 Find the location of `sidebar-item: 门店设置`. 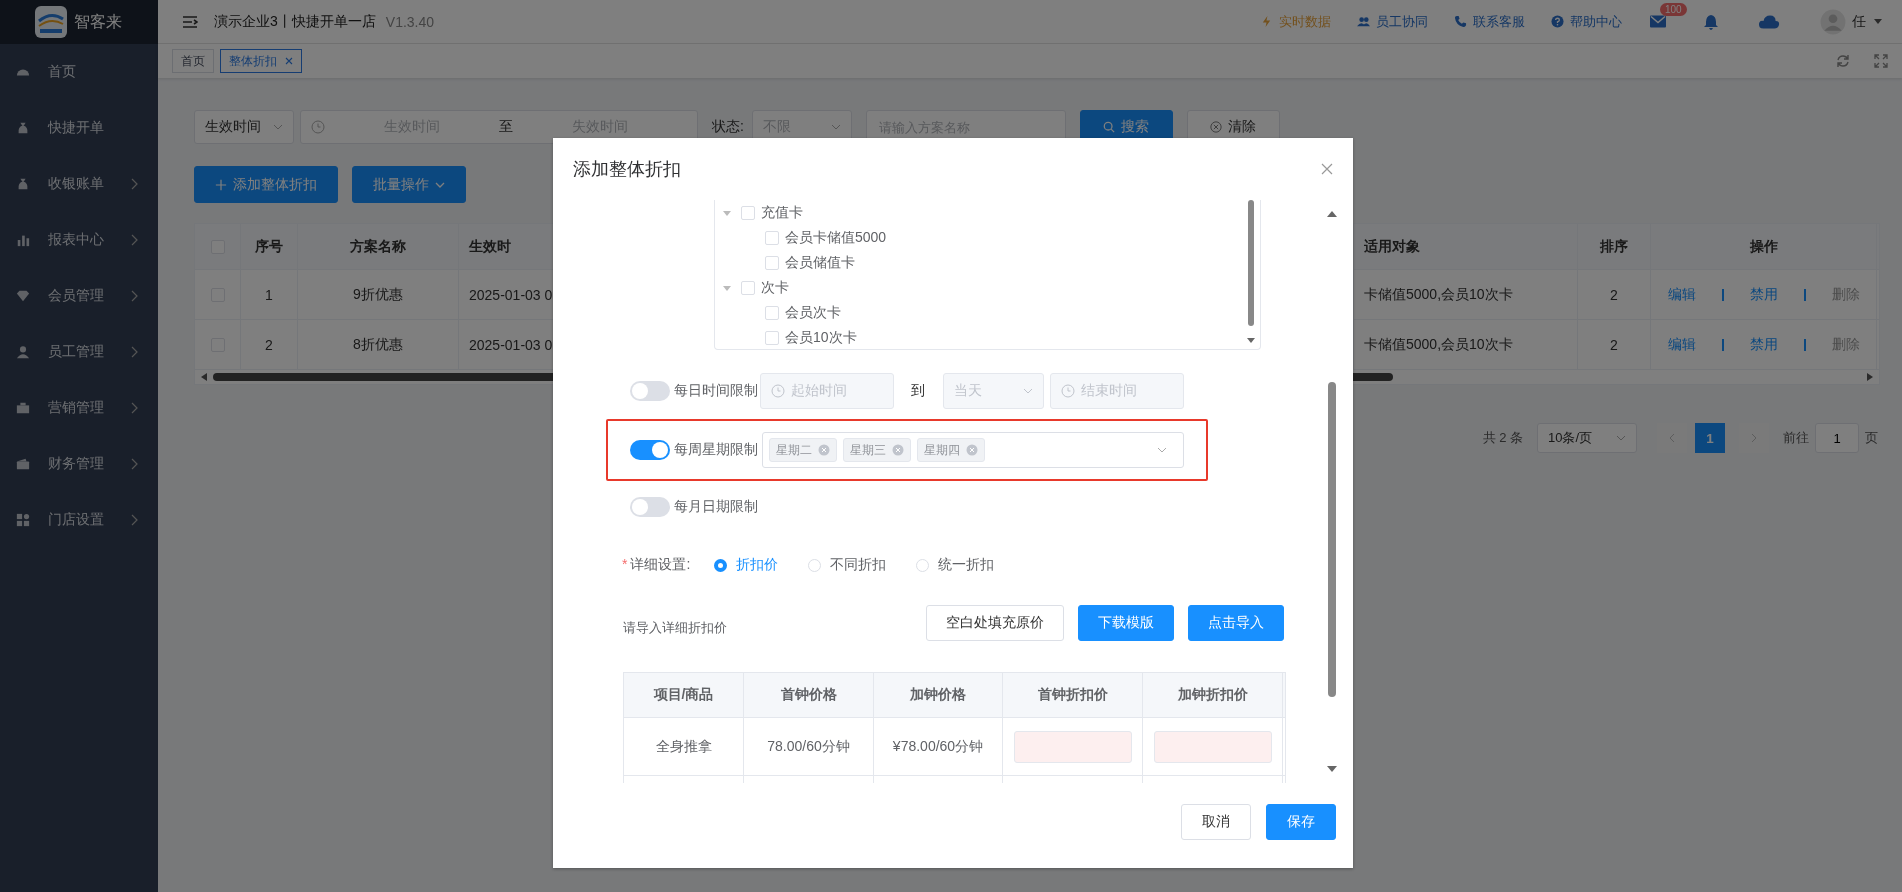

sidebar-item: 门店设置 is located at coordinates (79, 520).